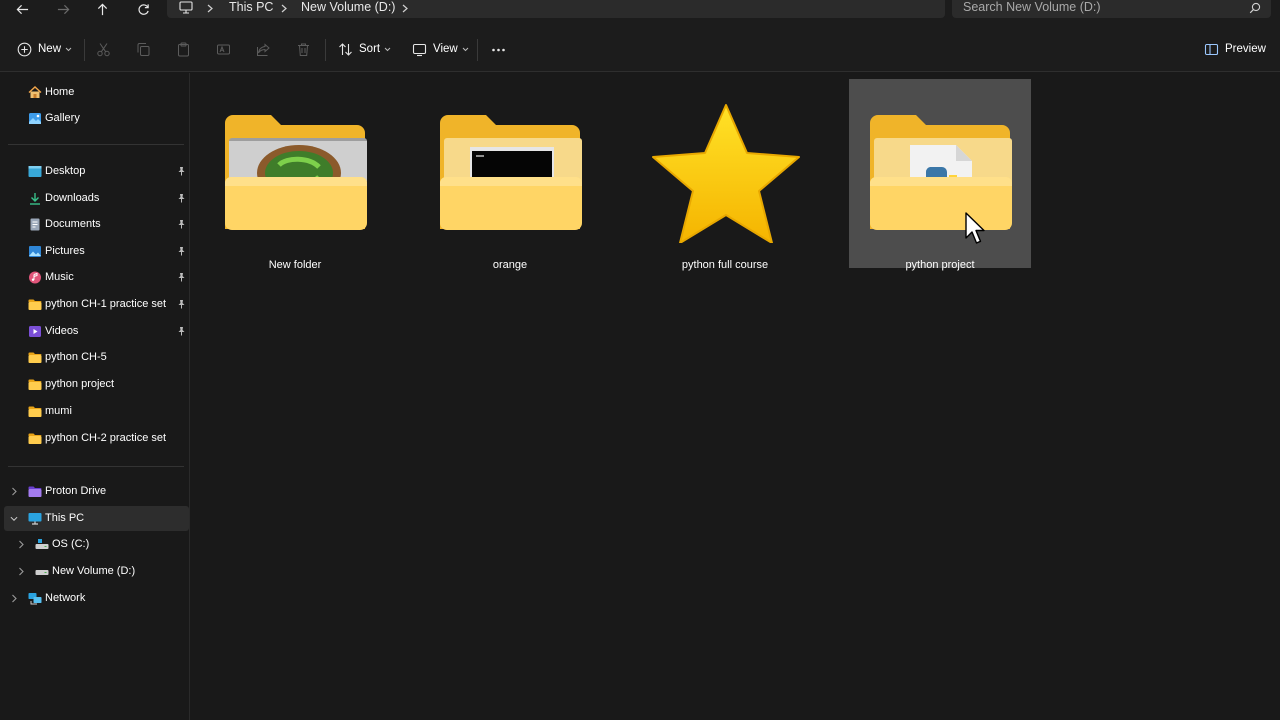 The image size is (1280, 720). I want to click on sidebar-item-label: Pictures, so click(65, 251).